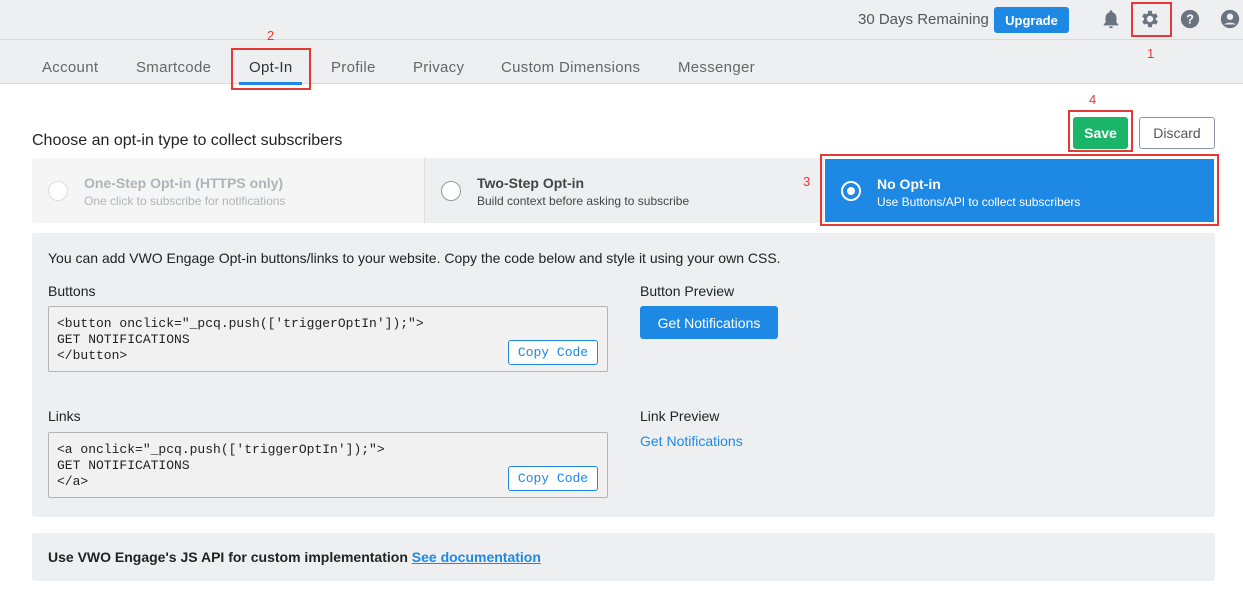  I want to click on get-notifications-button-preview: Get Notifications, so click(709, 322).